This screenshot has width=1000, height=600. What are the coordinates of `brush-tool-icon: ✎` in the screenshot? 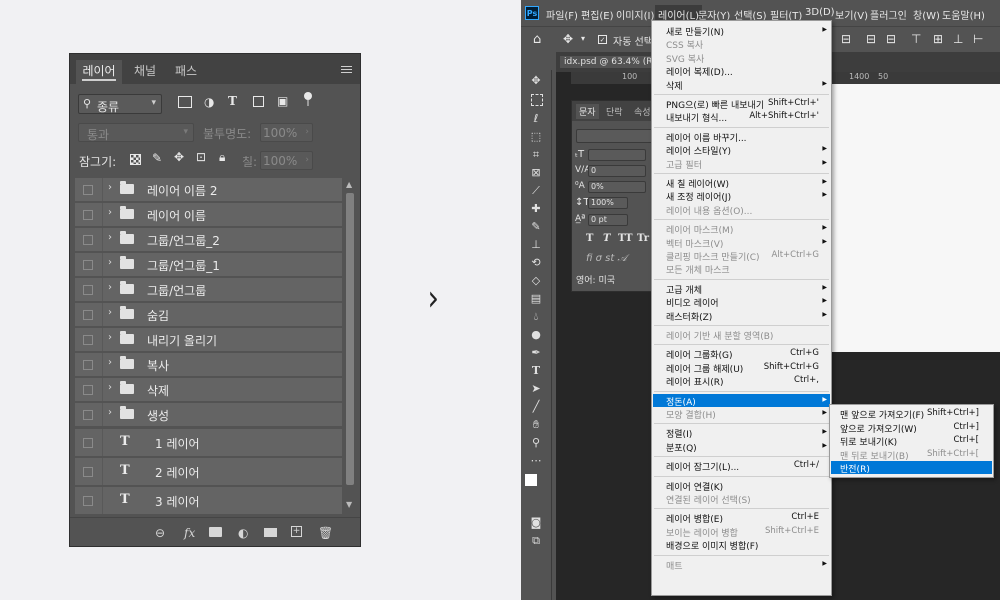 It's located at (536, 227).